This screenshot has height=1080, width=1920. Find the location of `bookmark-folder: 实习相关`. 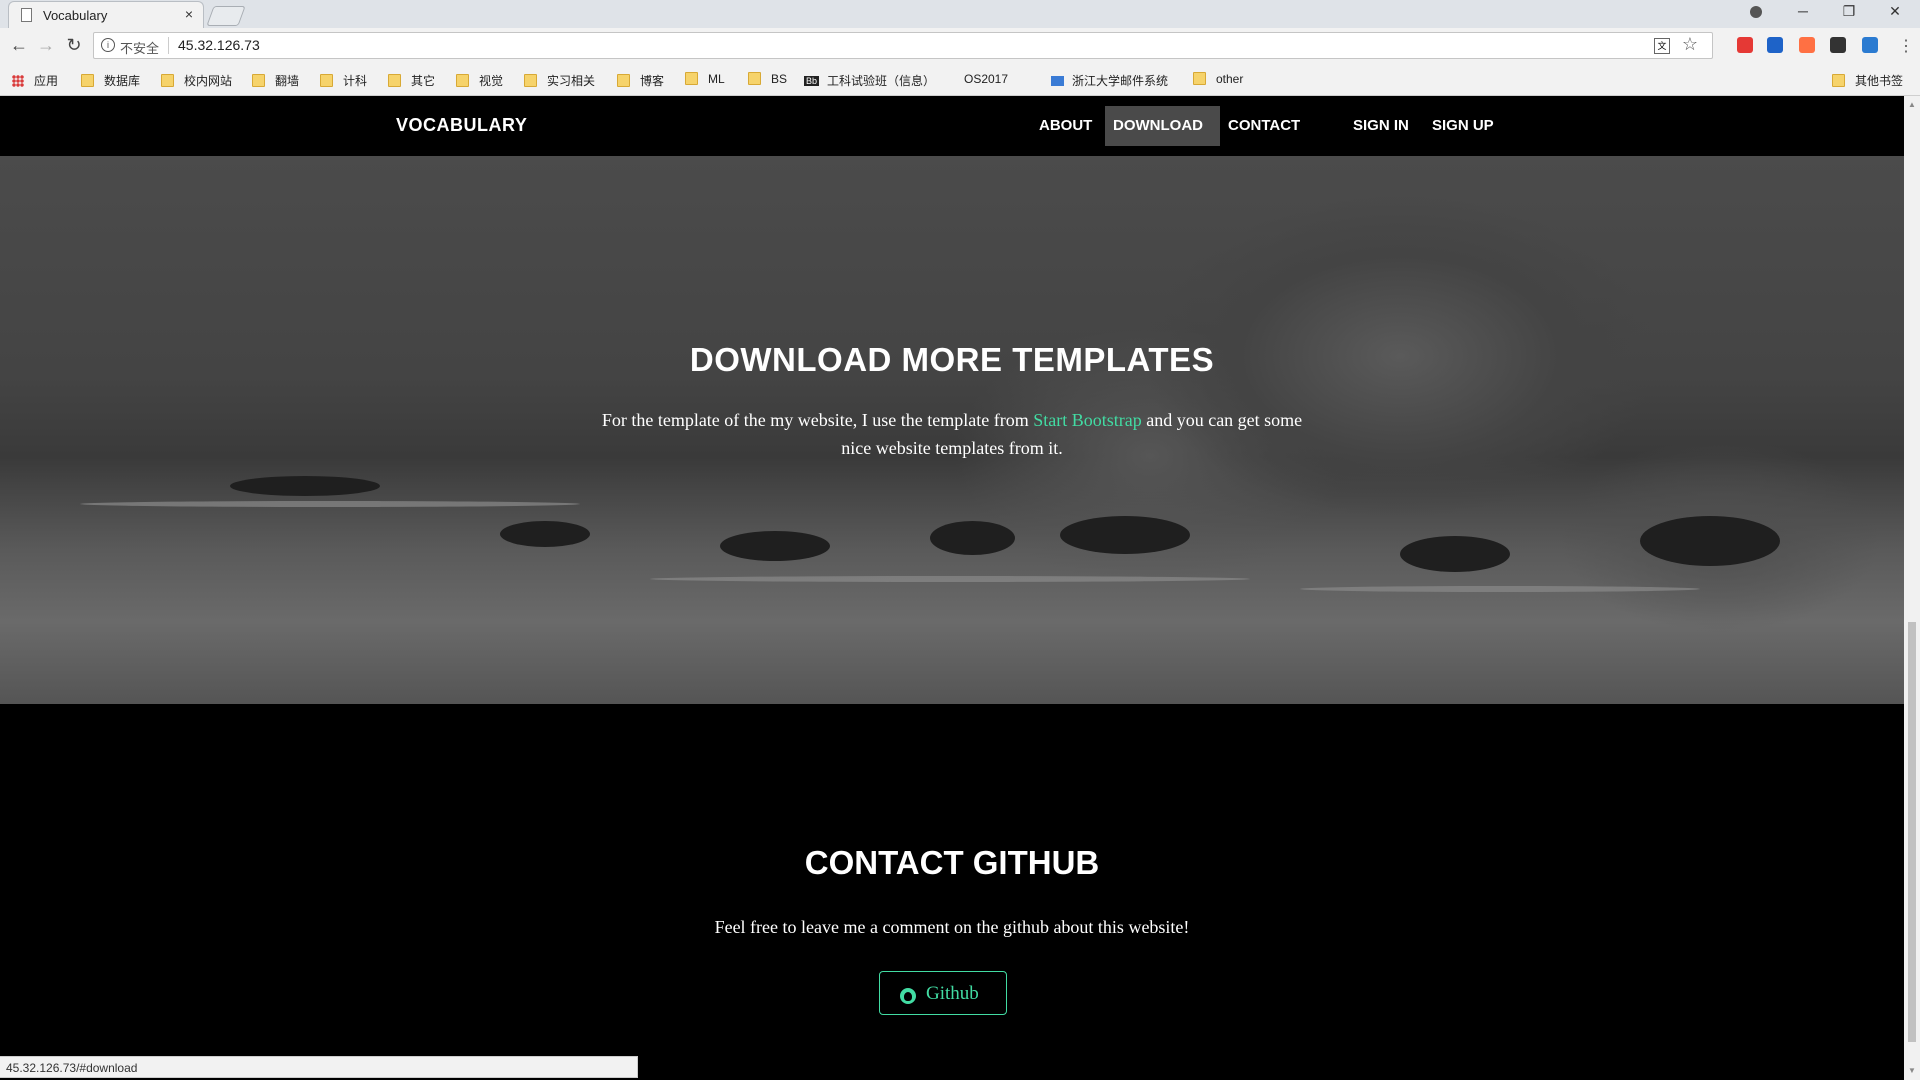

bookmark-folder: 实习相关 is located at coordinates (559, 80).